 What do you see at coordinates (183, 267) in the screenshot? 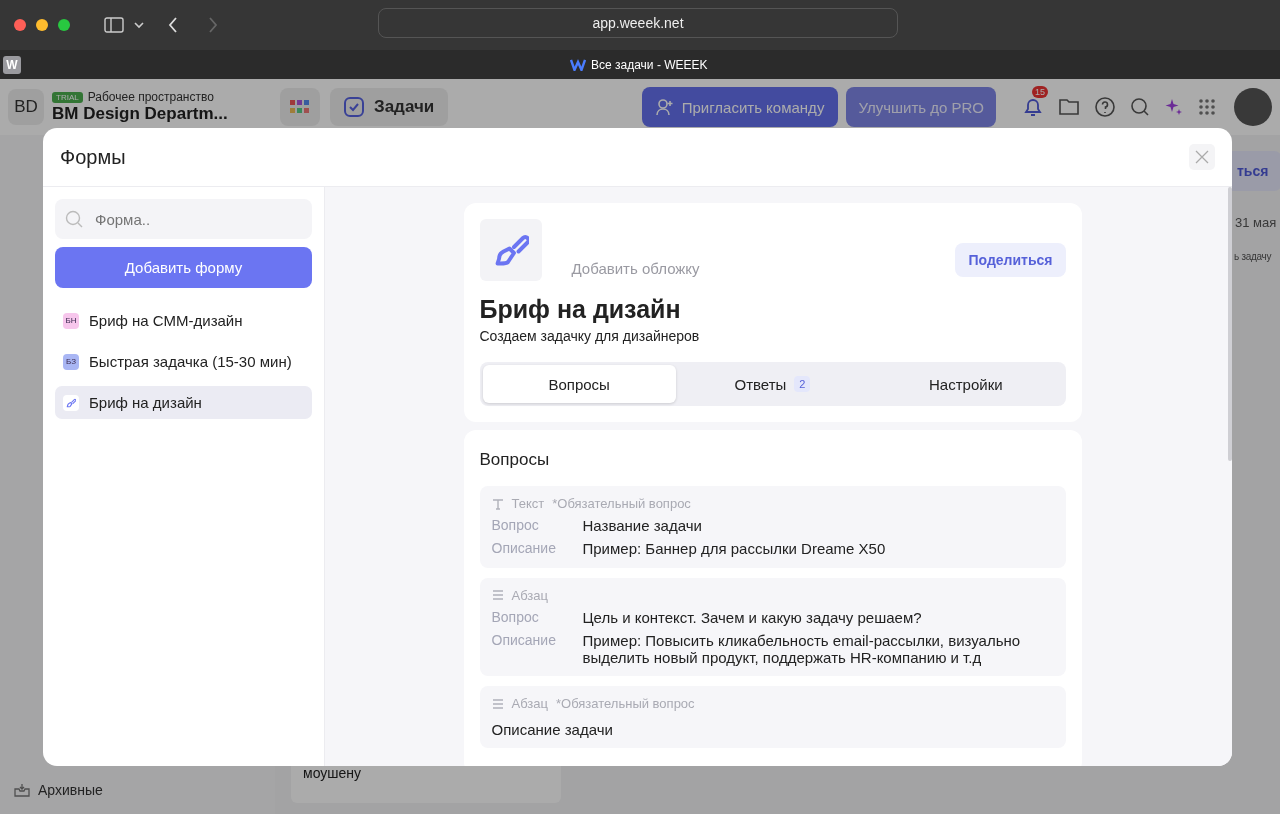
I see `add-form-button: Добавить форму` at bounding box center [183, 267].